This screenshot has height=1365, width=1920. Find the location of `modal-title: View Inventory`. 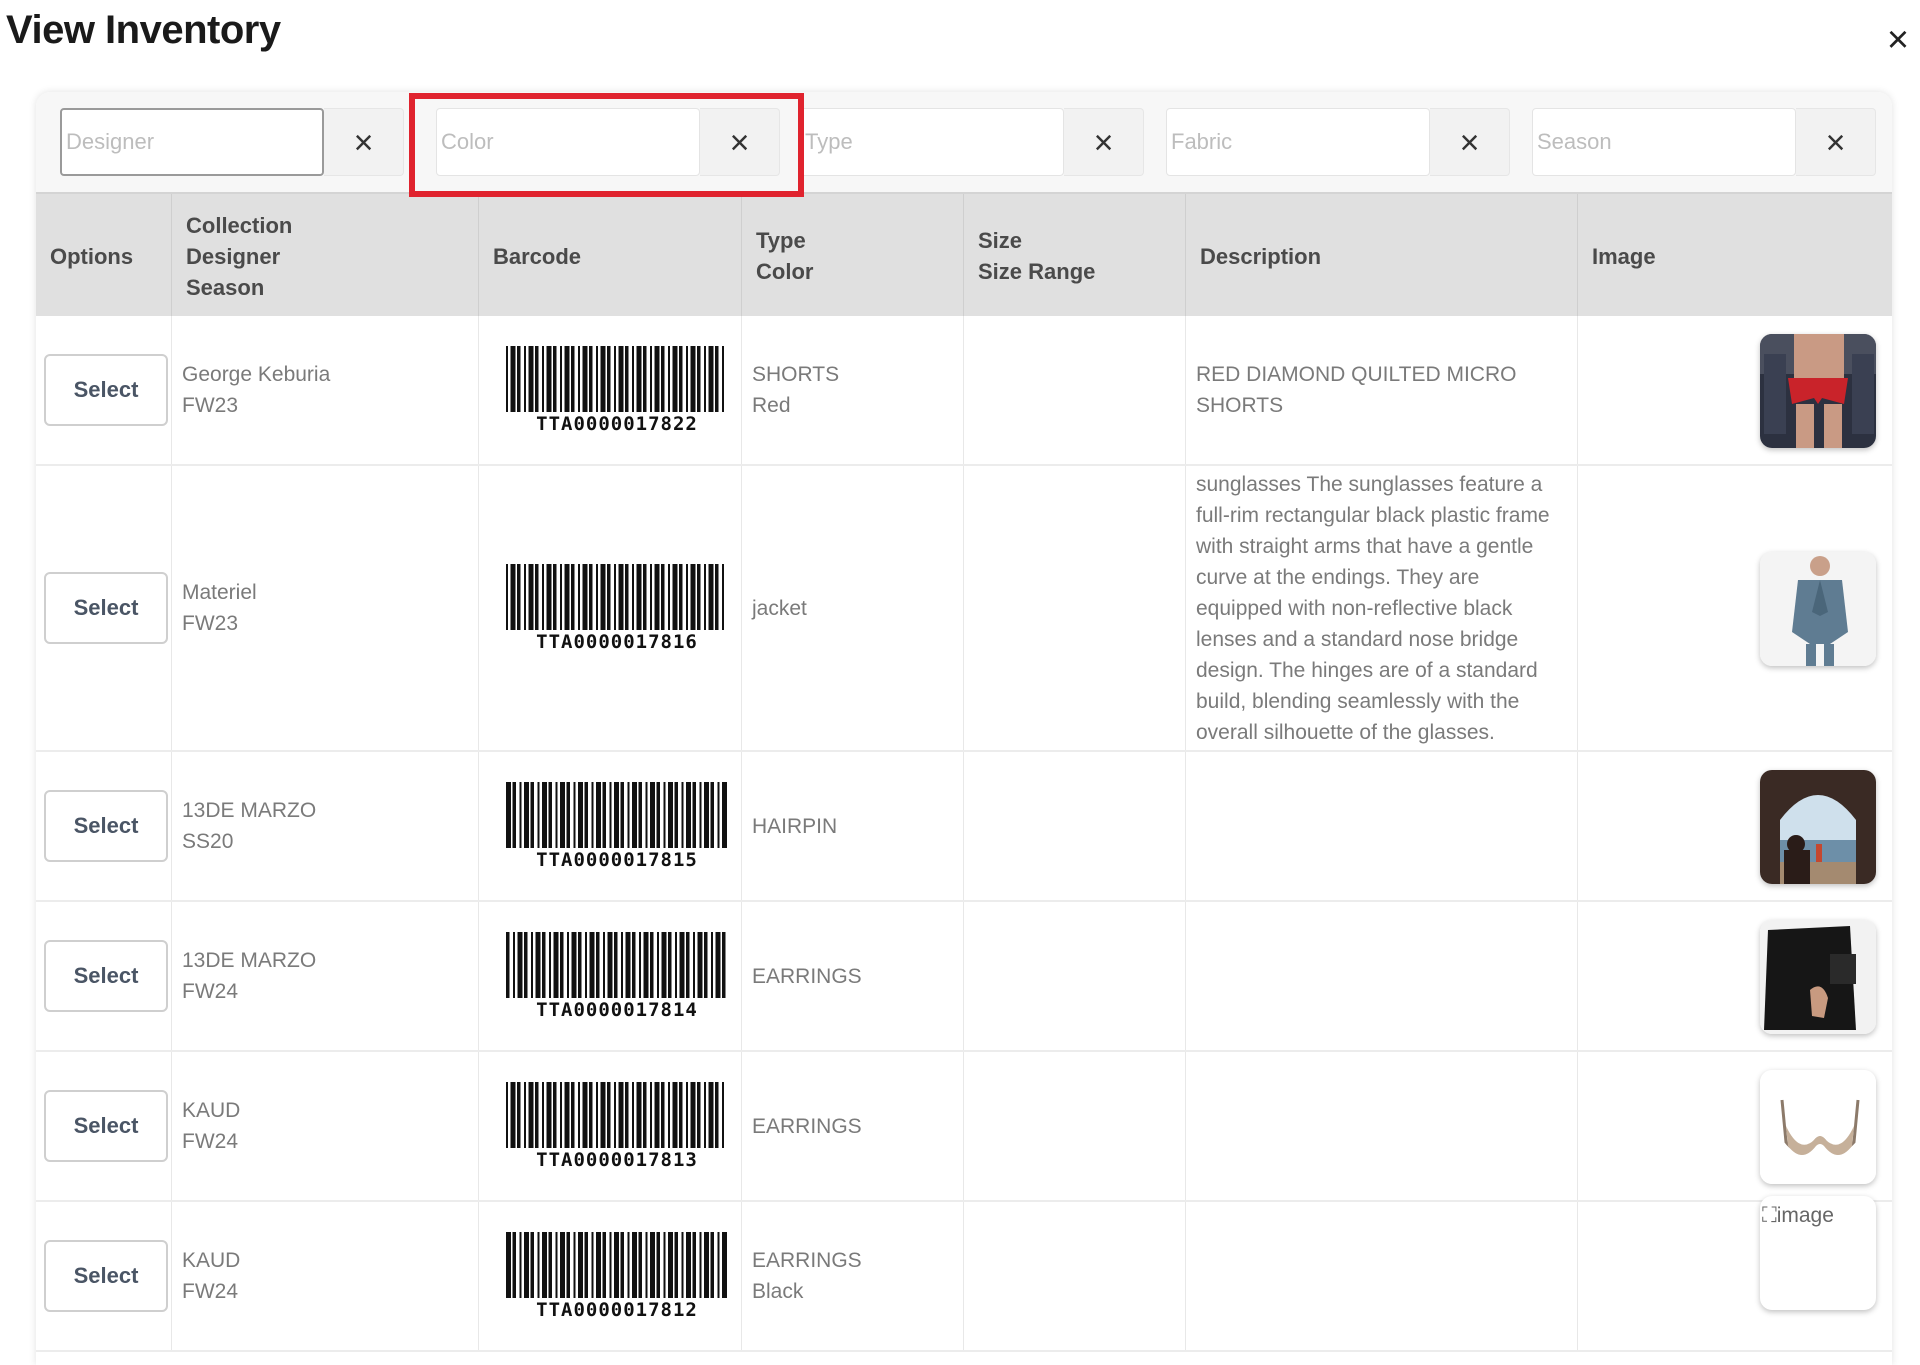

modal-title: View Inventory is located at coordinates (143, 30).